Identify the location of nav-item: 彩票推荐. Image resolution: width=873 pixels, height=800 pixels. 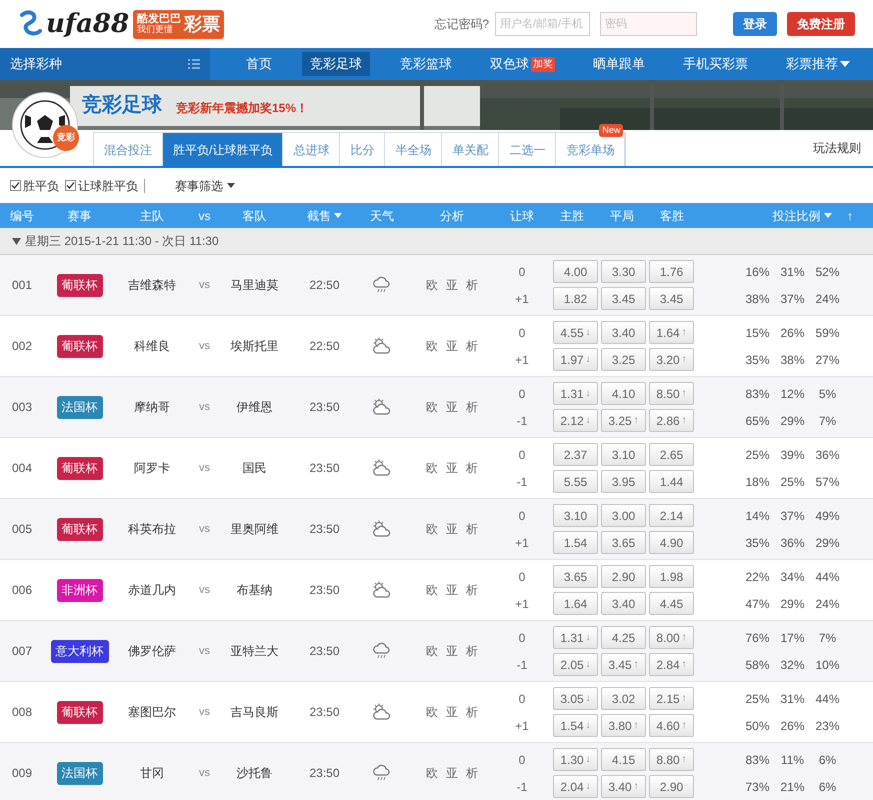
(818, 64).